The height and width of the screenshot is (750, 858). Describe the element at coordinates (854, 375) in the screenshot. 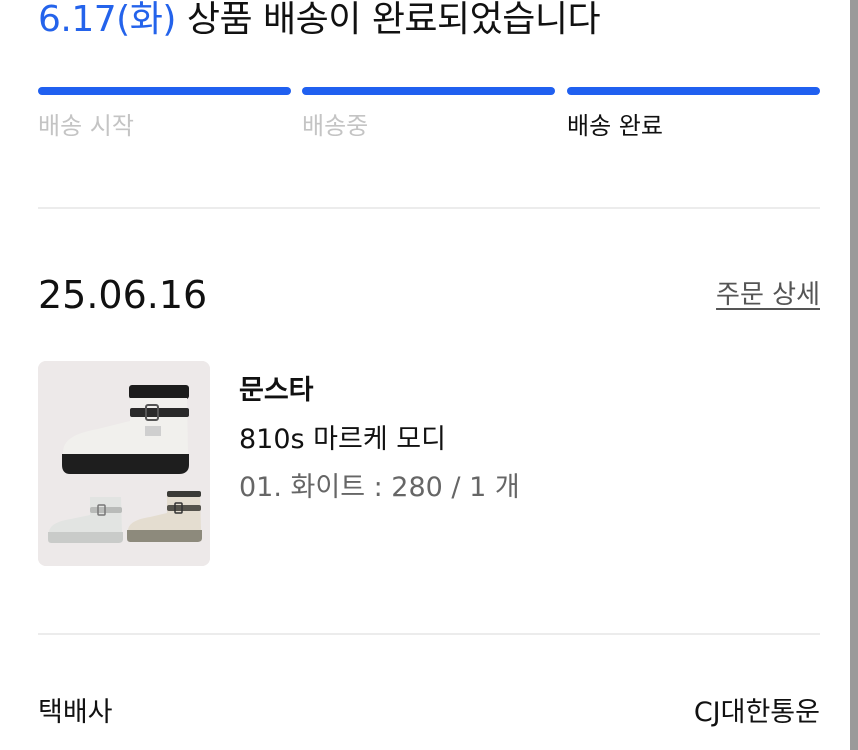

I see `scrollbar` at that location.